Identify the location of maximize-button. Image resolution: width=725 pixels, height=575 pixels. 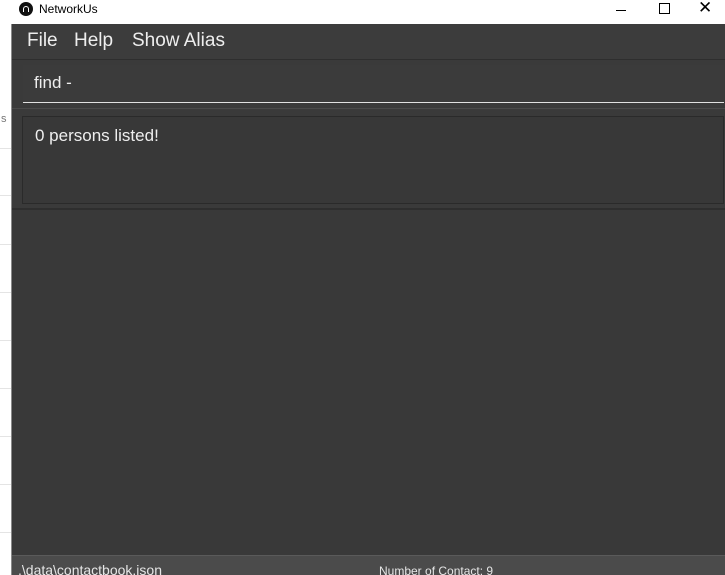
(665, 12).